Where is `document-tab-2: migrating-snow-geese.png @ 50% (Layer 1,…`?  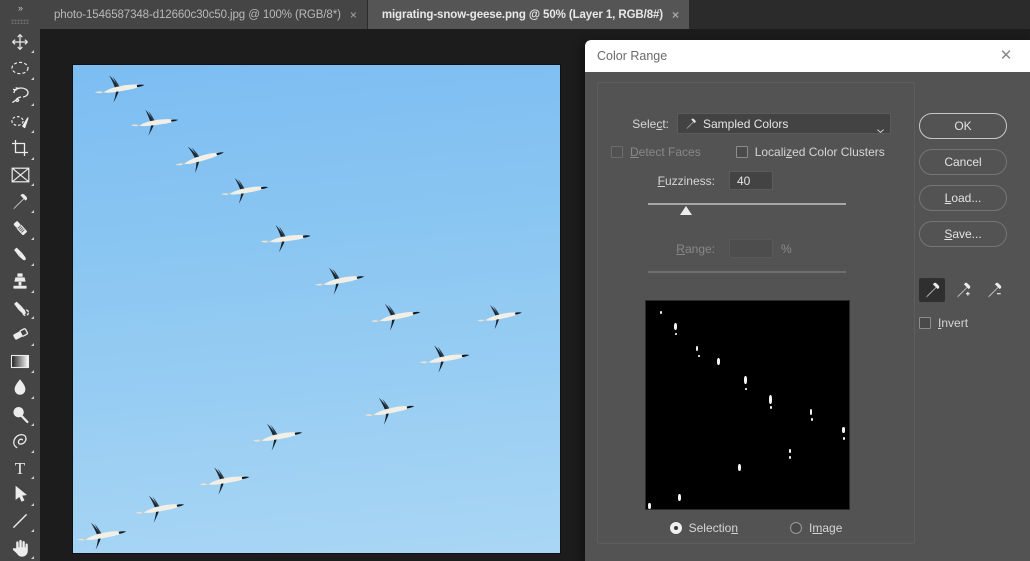 document-tab-2: migrating-snow-geese.png @ 50% (Layer 1,… is located at coordinates (529, 14).